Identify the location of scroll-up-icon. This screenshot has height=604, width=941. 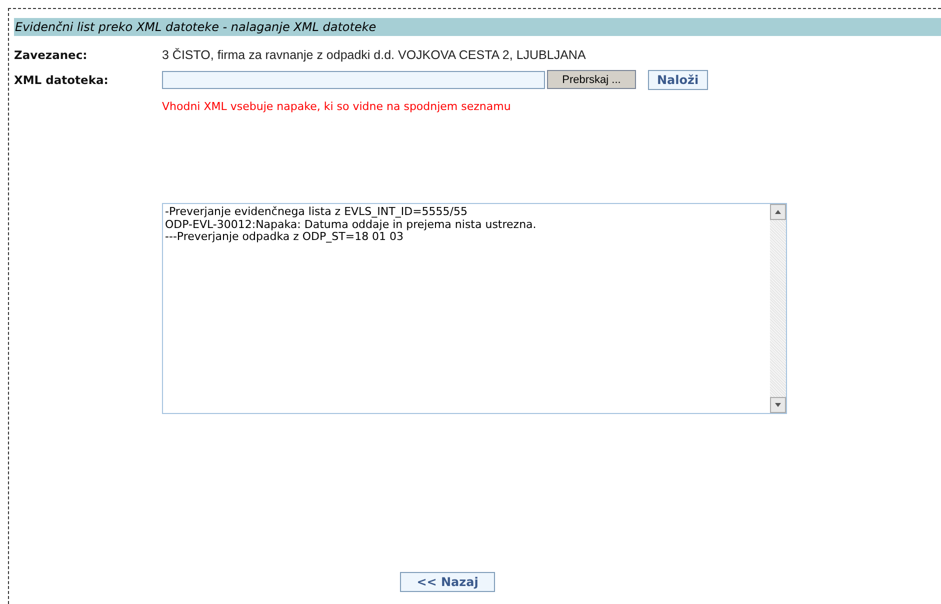
(778, 212).